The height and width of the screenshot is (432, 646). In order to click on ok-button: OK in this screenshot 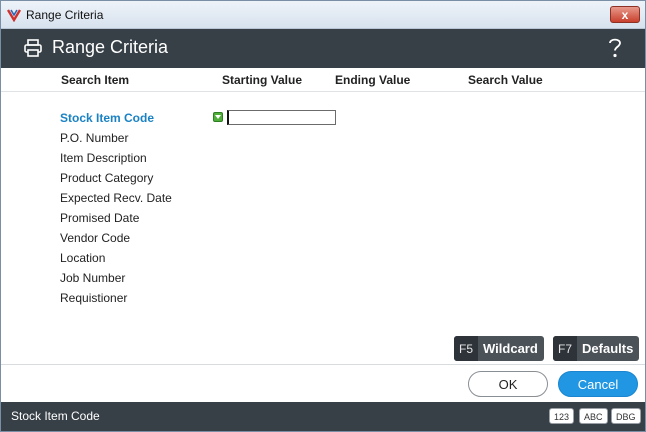, I will do `click(508, 384)`.